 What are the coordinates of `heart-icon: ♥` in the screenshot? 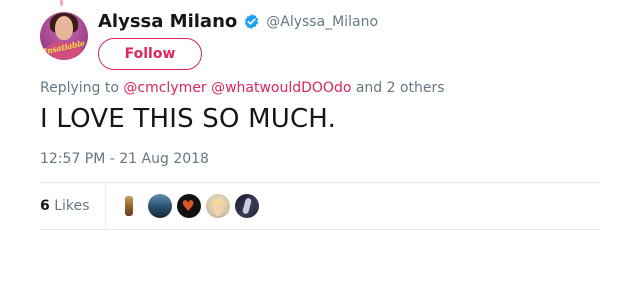 It's located at (188, 206).